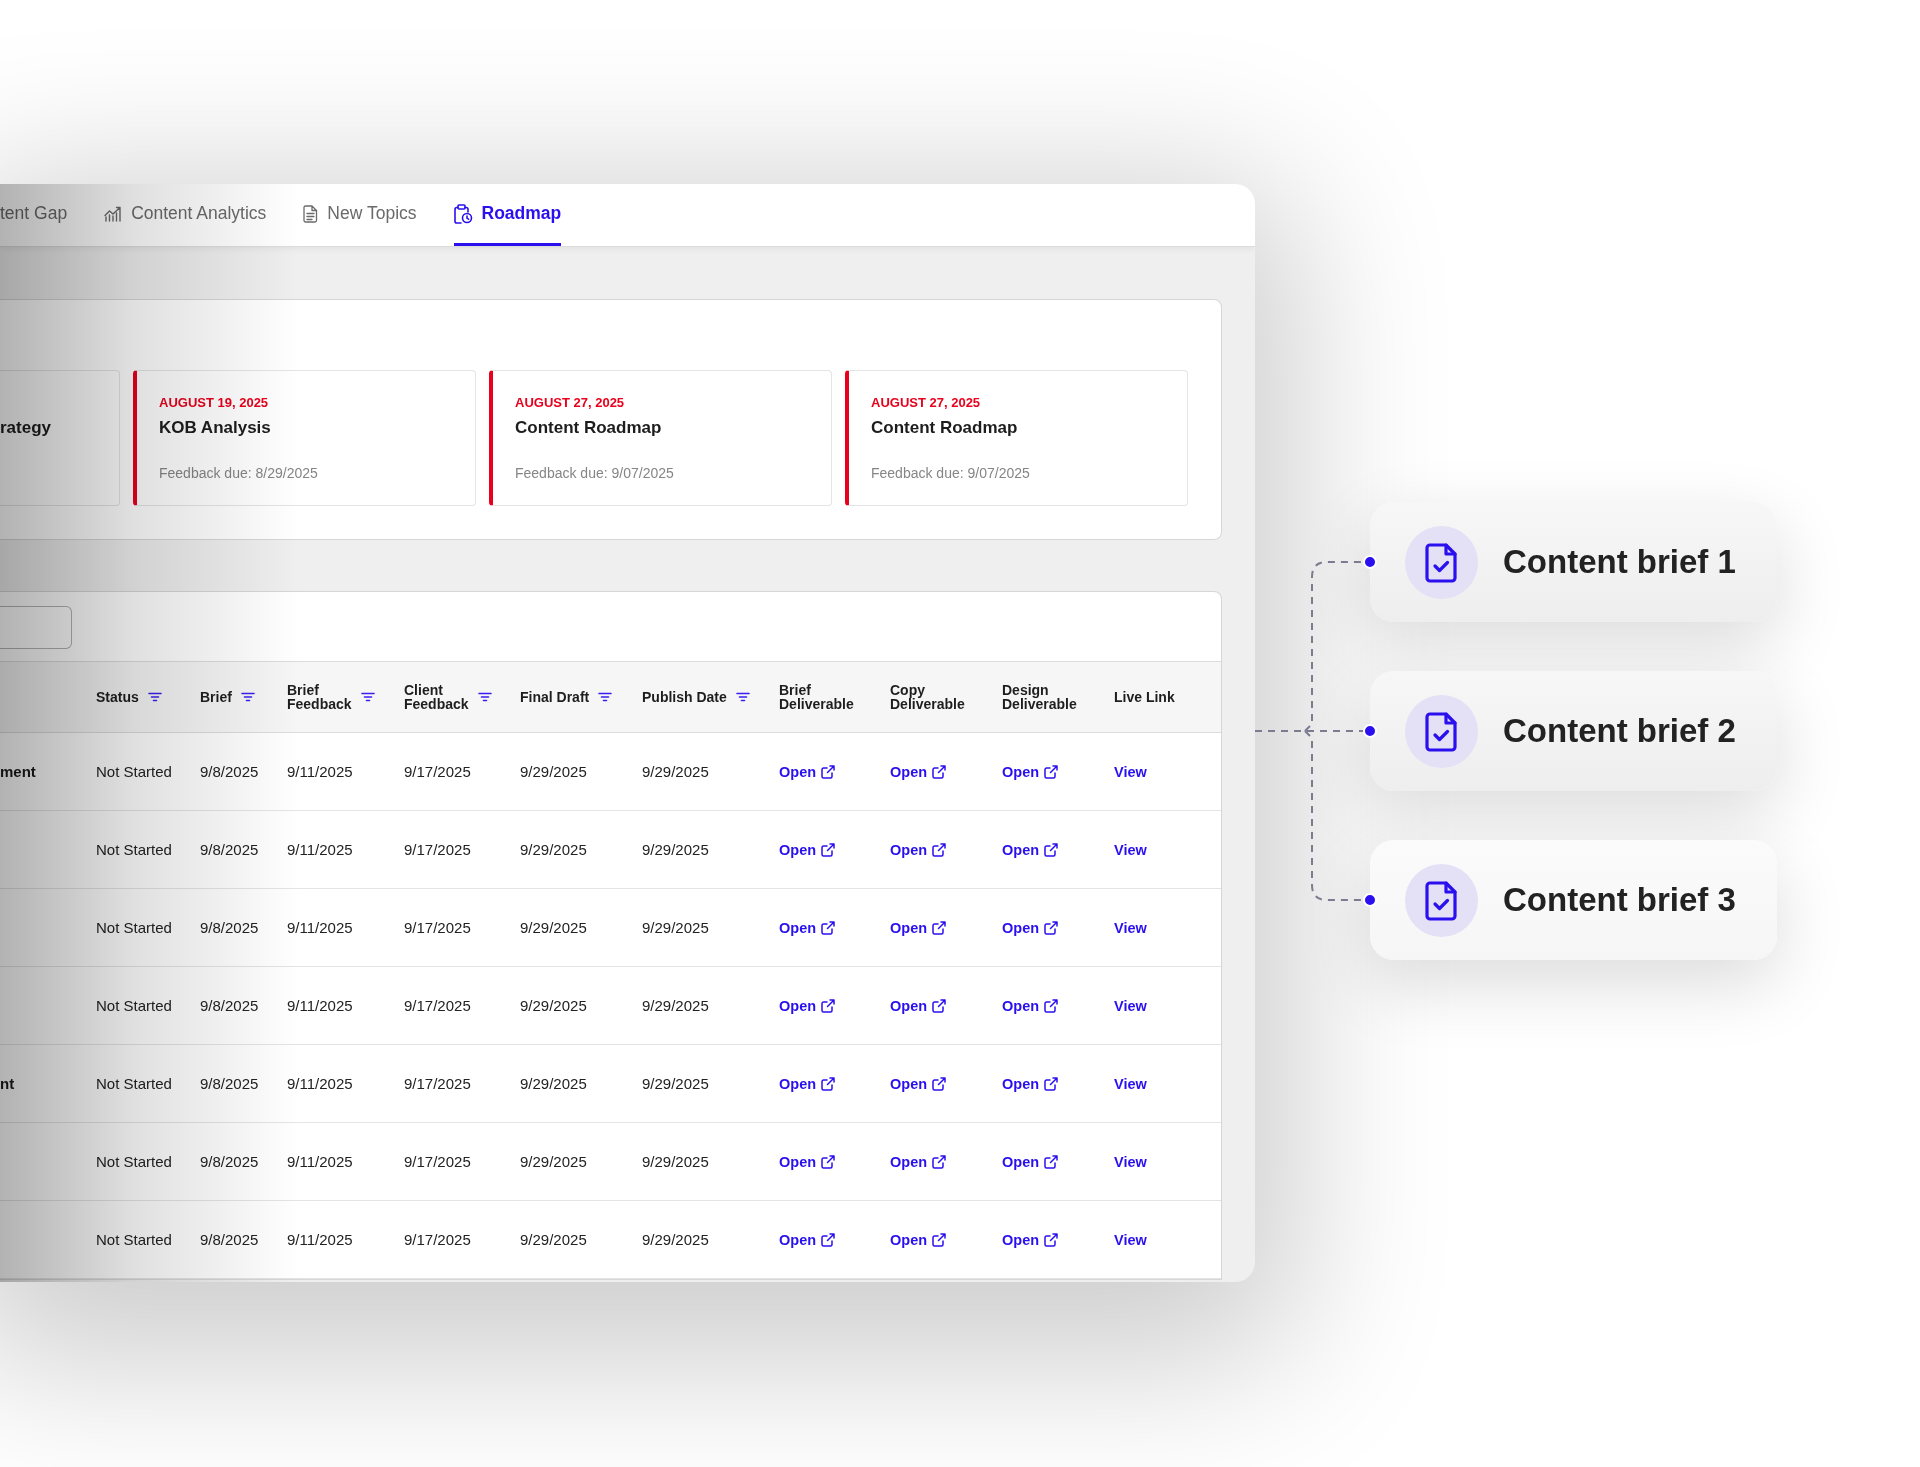 The height and width of the screenshot is (1467, 1920). What do you see at coordinates (185, 215) in the screenshot?
I see `tab: Content Analytics` at bounding box center [185, 215].